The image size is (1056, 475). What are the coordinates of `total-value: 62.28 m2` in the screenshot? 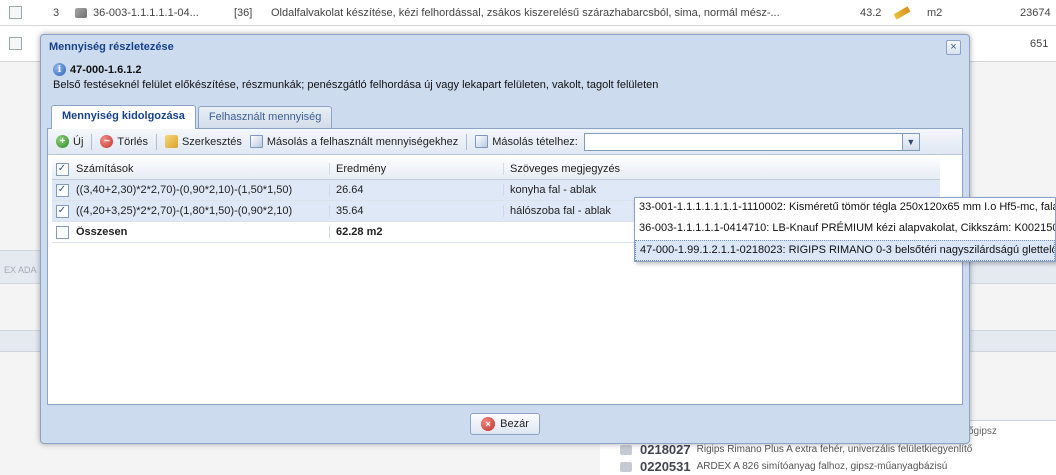 It's located at (416, 232).